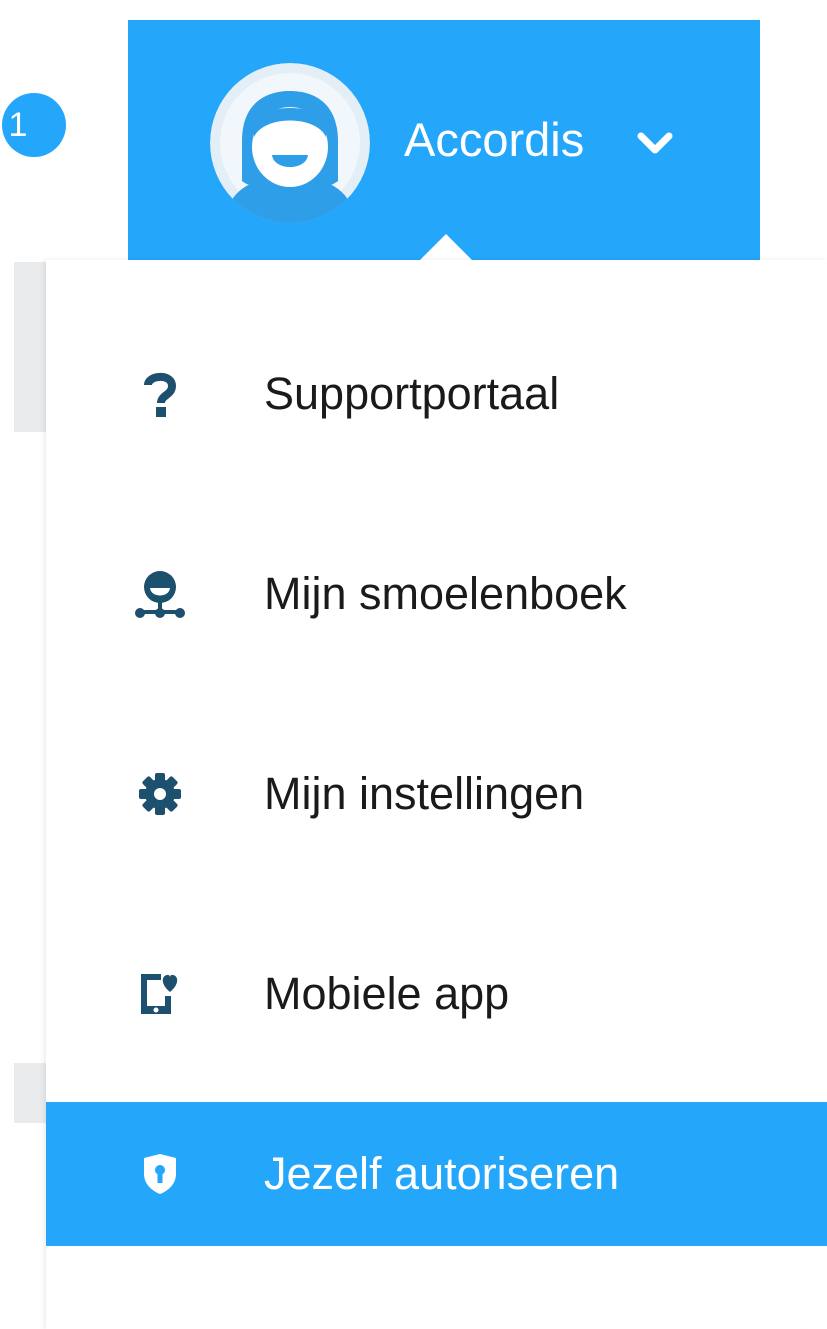 This screenshot has width=827, height=1329. Describe the element at coordinates (445, 593) in the screenshot. I see `menu-item-label: Mijn smoelenboek` at that location.